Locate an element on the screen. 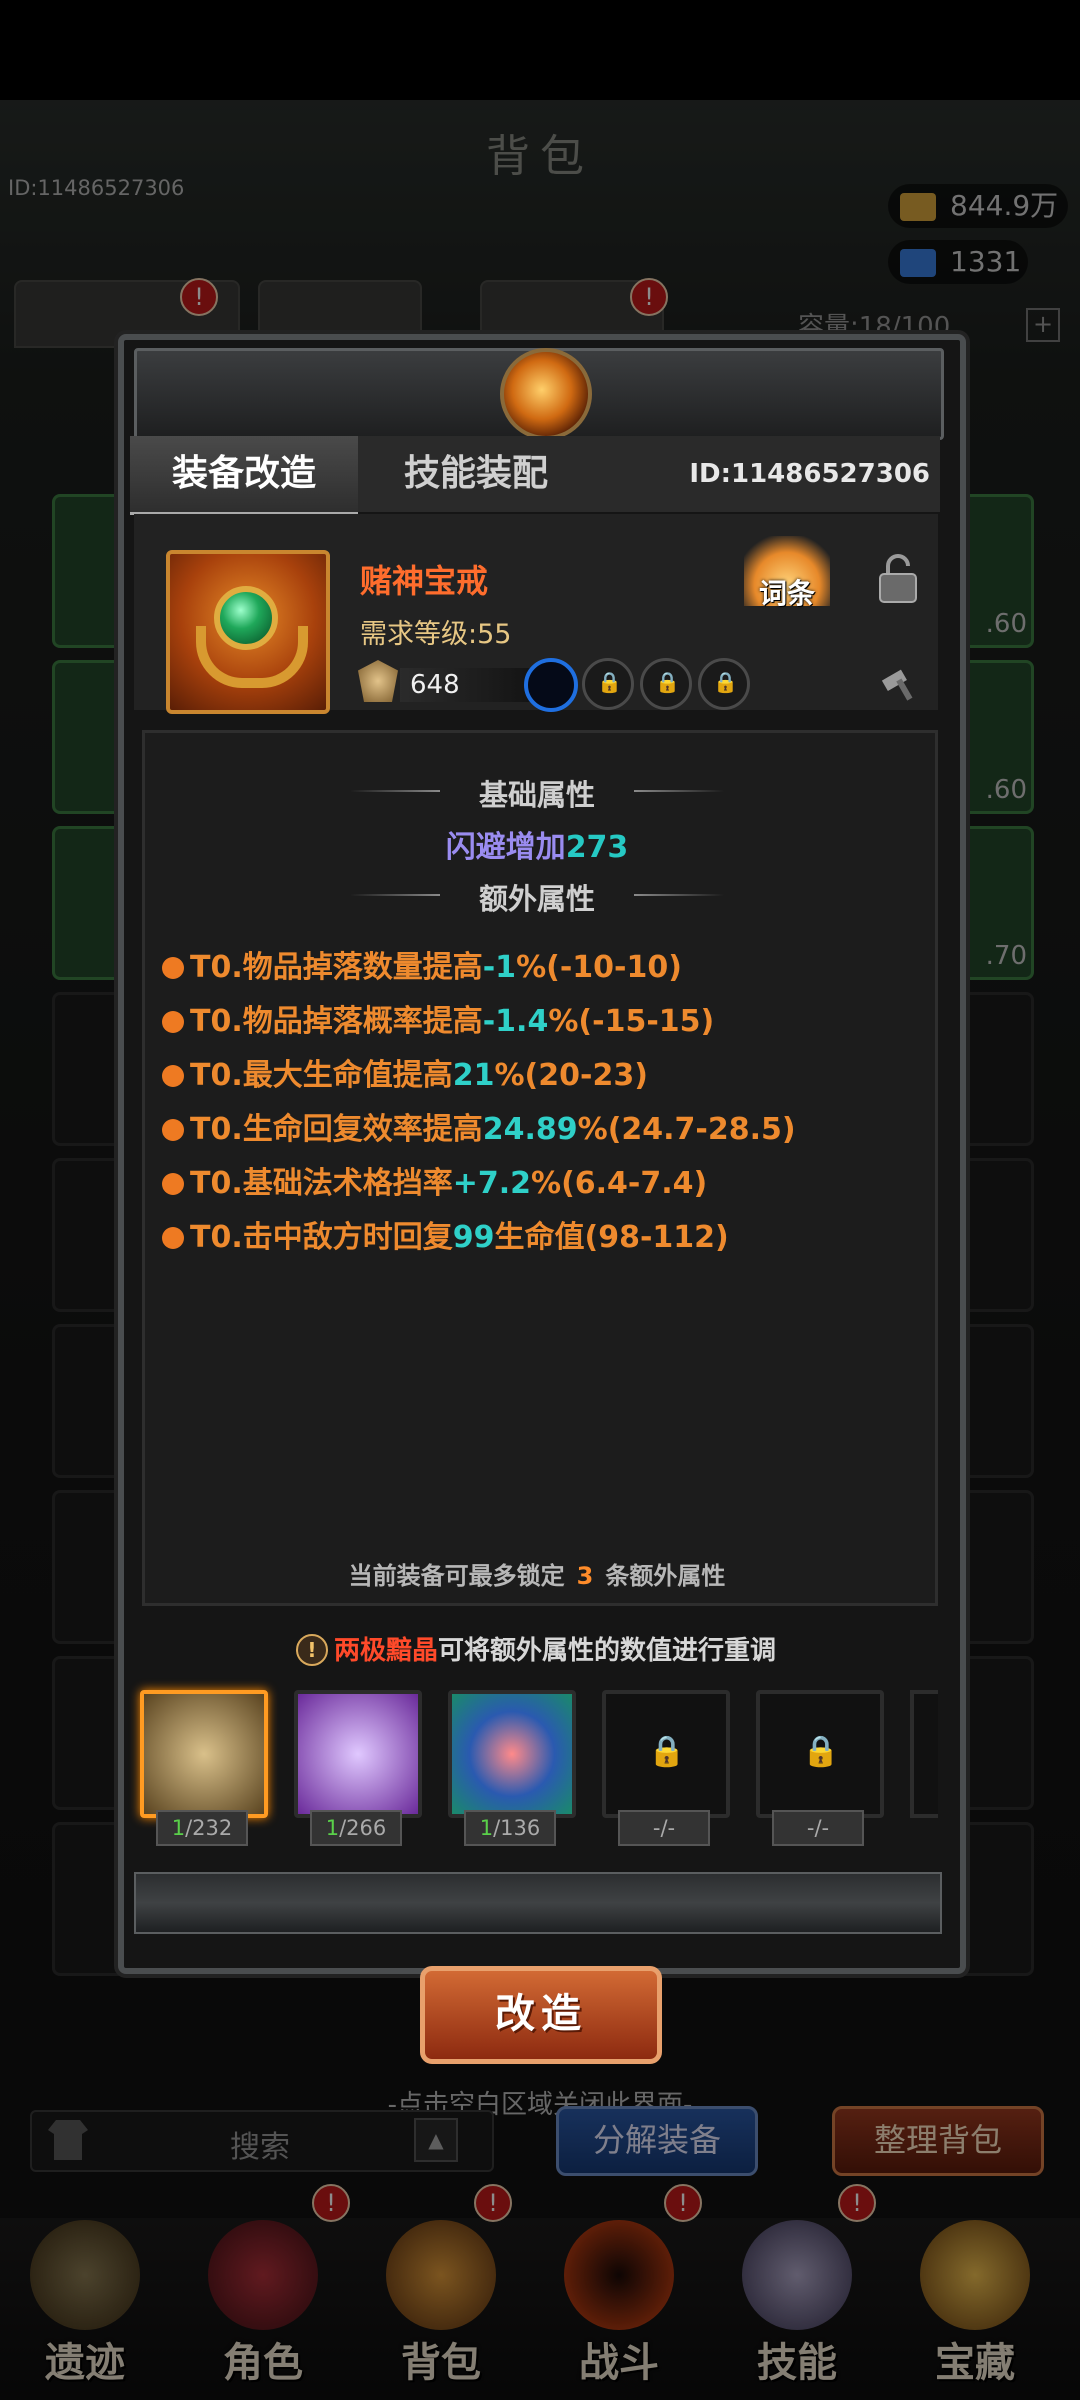 This screenshot has height=2400, width=1080. material-count: 1/232 is located at coordinates (202, 1828).